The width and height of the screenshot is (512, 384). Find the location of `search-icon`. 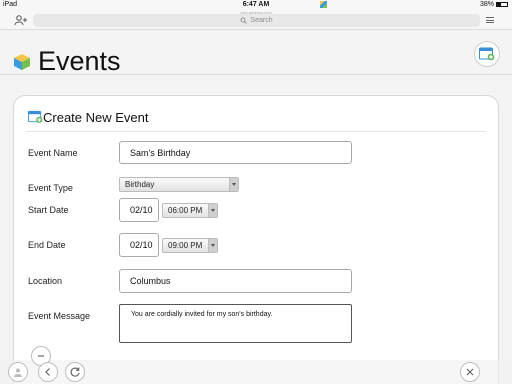

search-icon is located at coordinates (244, 20).